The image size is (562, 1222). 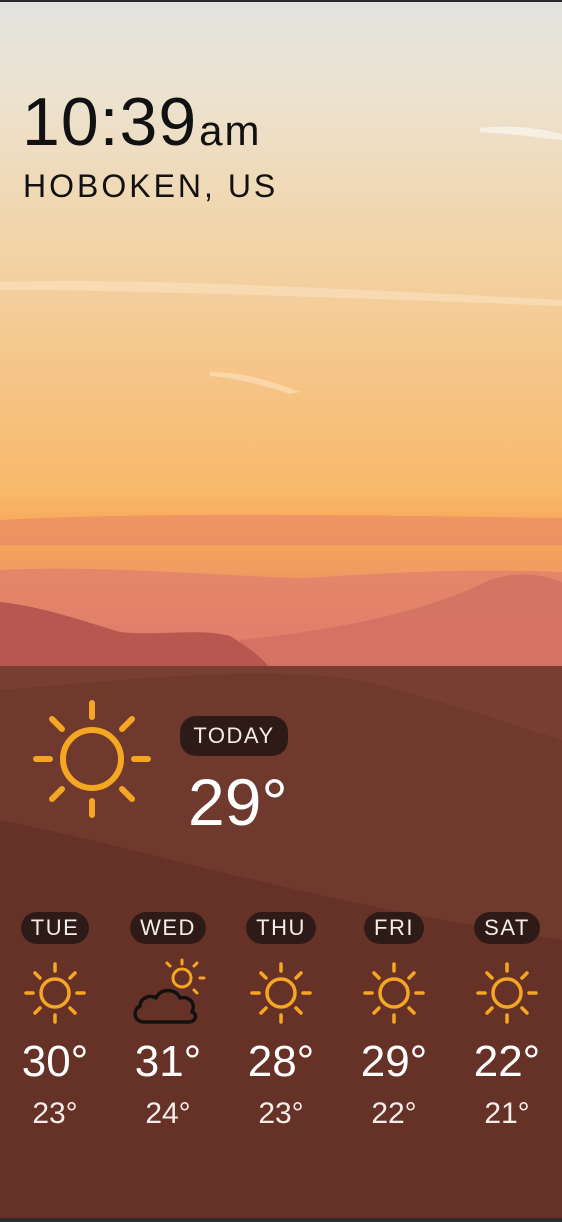 I want to click on forecast-day: WED 31° 24°, so click(x=168, y=1022).